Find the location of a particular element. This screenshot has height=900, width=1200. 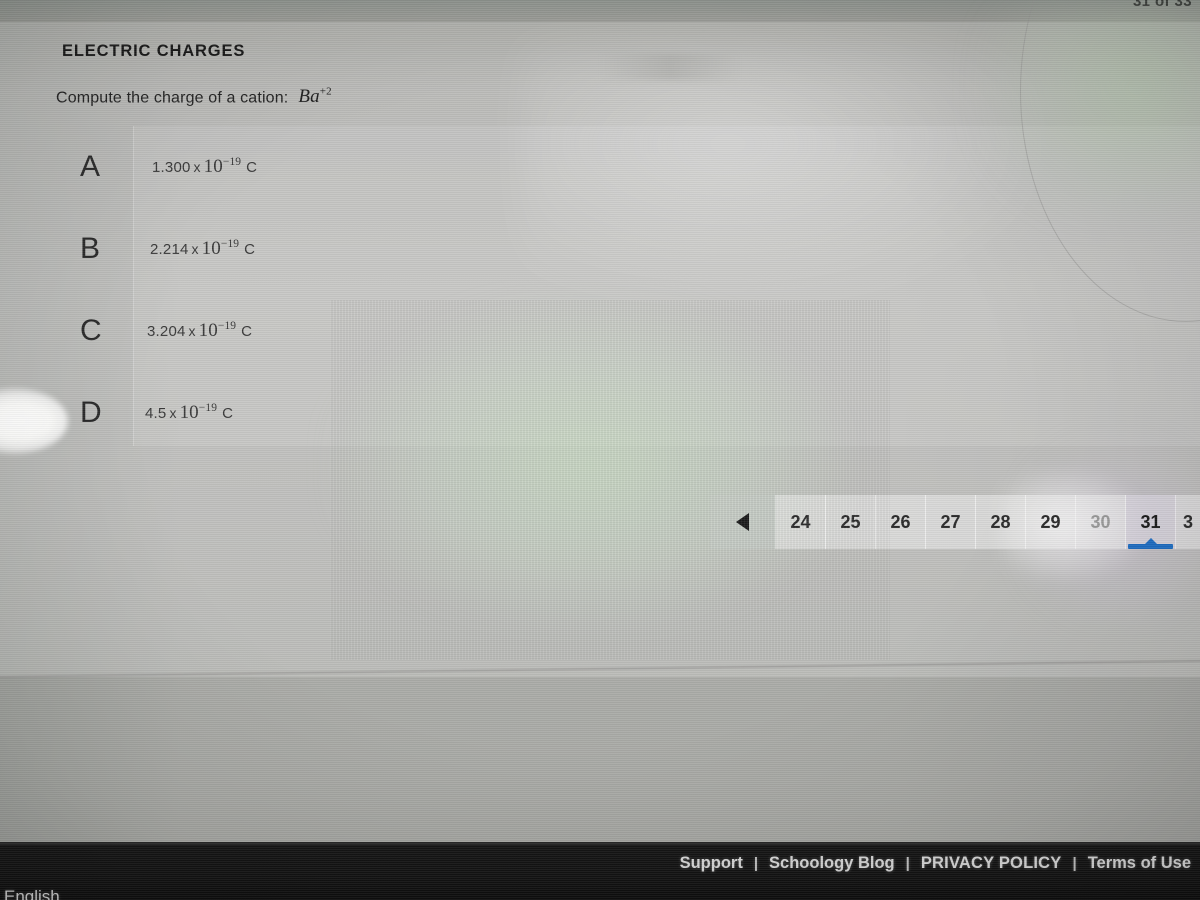

pagination-page-29: 29 is located at coordinates (1051, 522).